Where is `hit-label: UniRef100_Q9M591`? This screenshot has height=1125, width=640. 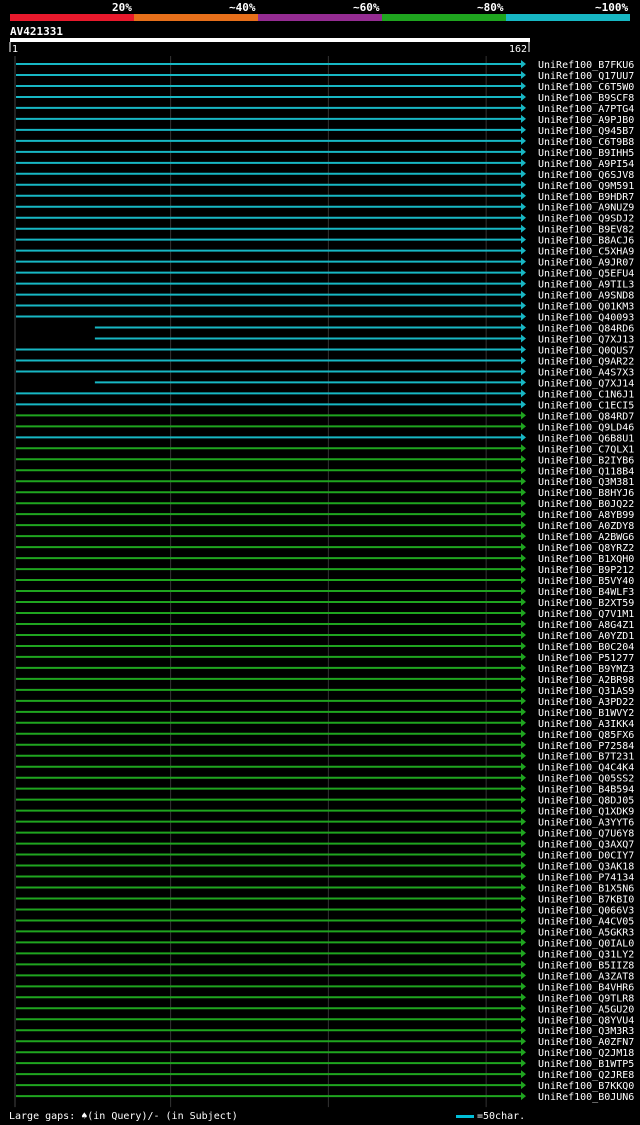 hit-label: UniRef100_Q9M591 is located at coordinates (586, 186).